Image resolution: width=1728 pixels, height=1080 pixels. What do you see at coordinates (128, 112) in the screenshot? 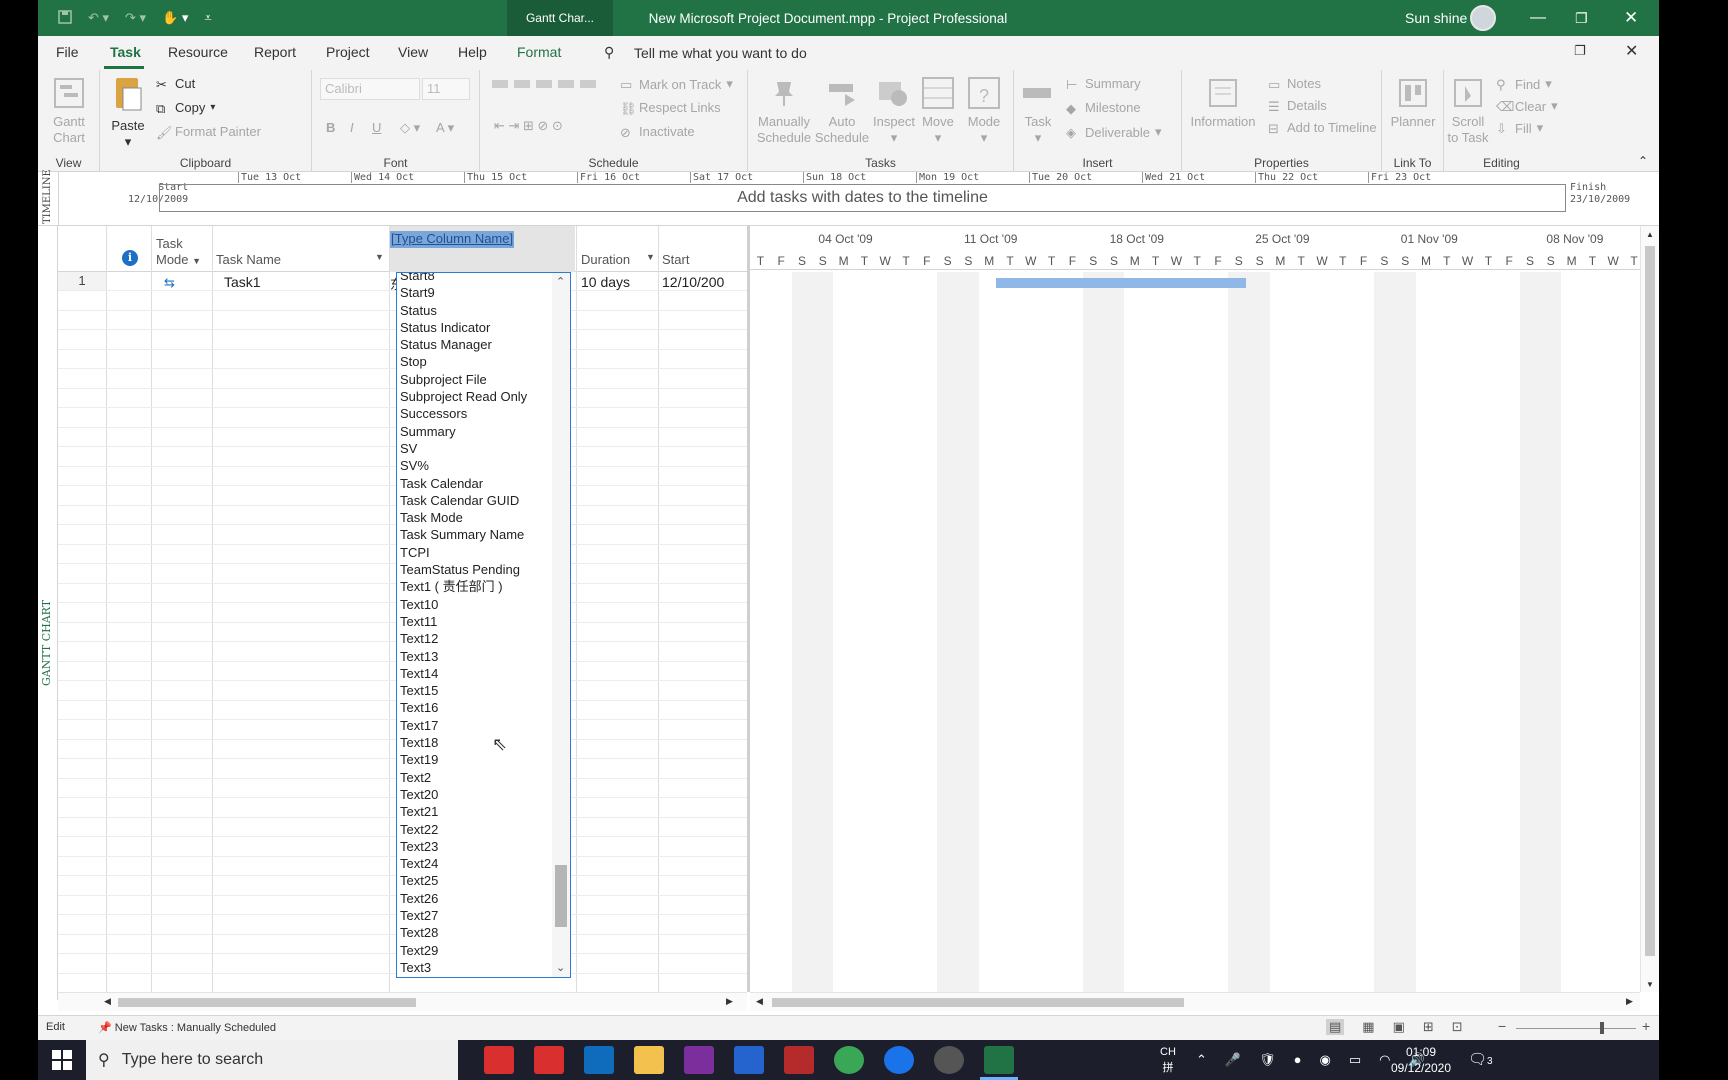
I see `paste-button: Paste ▾` at bounding box center [128, 112].